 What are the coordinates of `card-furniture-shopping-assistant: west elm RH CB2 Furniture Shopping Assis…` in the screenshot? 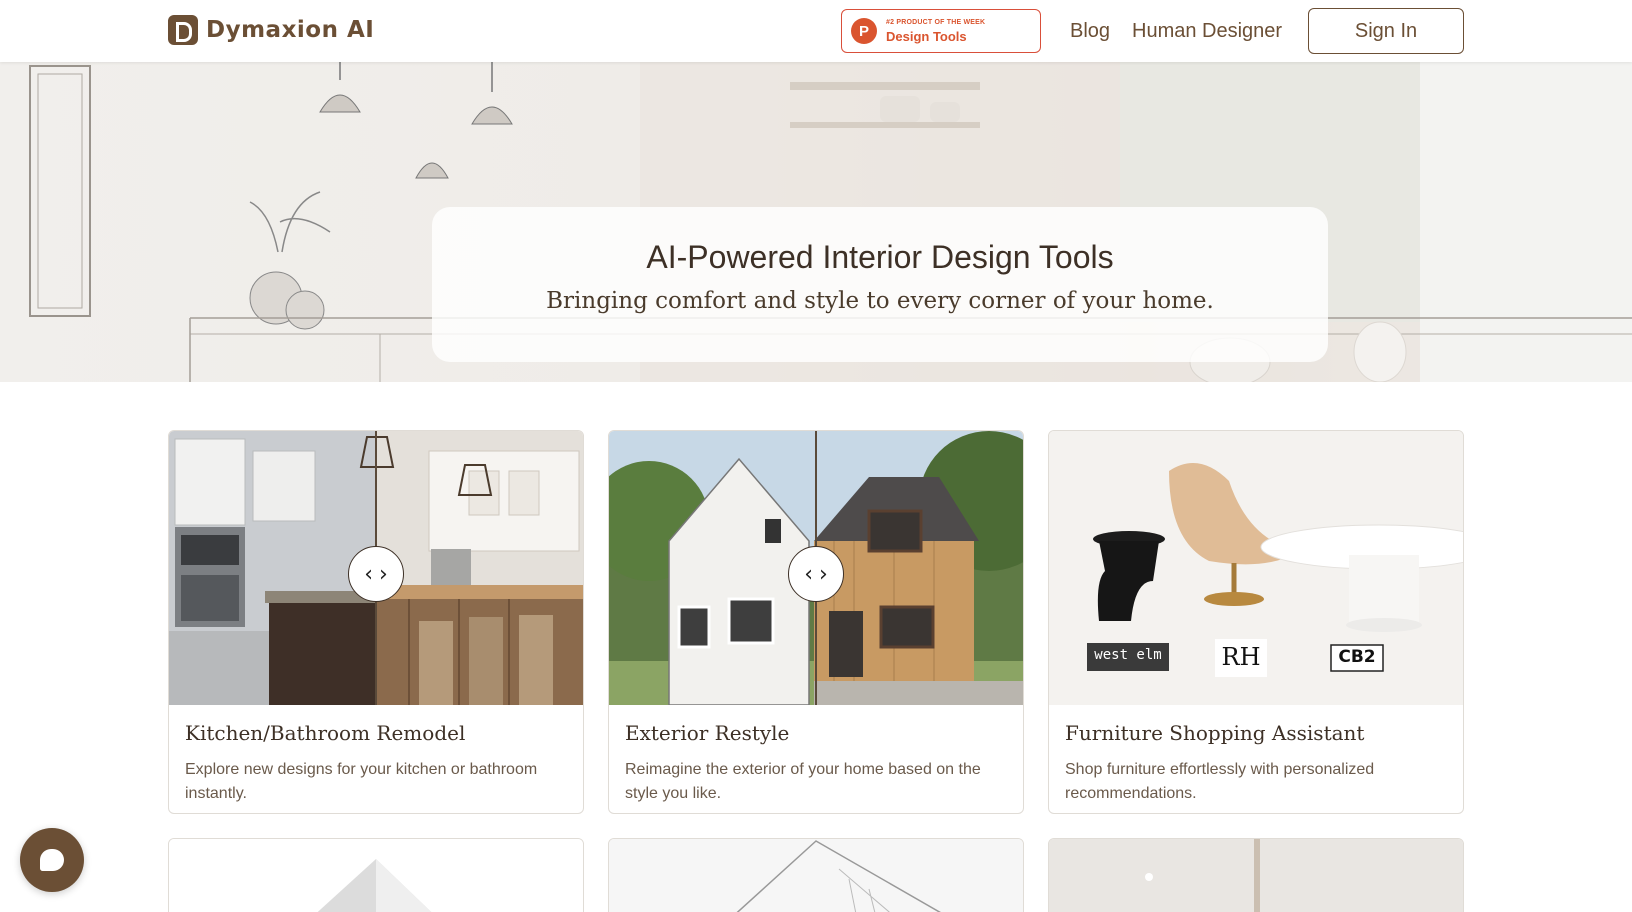 It's located at (1256, 622).